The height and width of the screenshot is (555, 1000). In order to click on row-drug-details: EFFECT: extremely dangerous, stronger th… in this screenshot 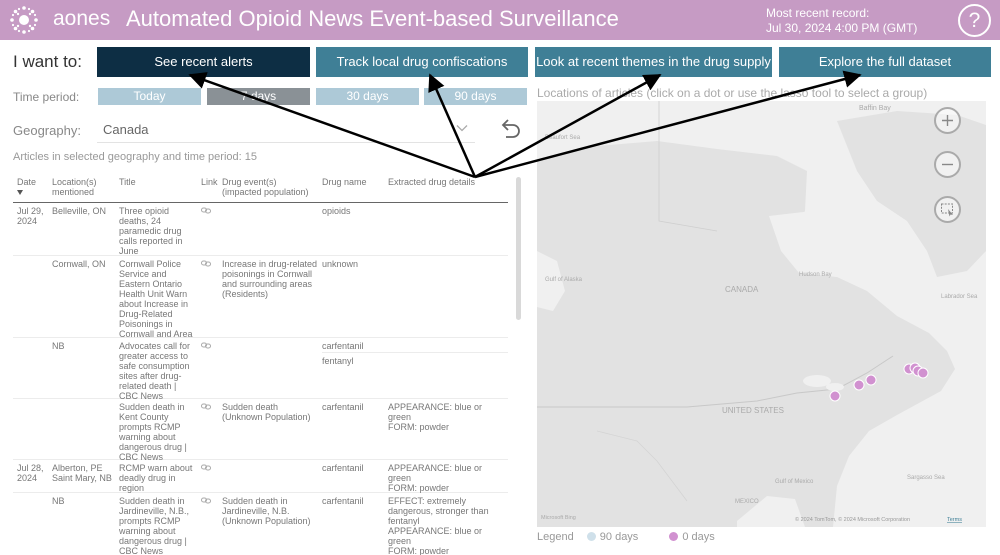, I will do `click(438, 525)`.